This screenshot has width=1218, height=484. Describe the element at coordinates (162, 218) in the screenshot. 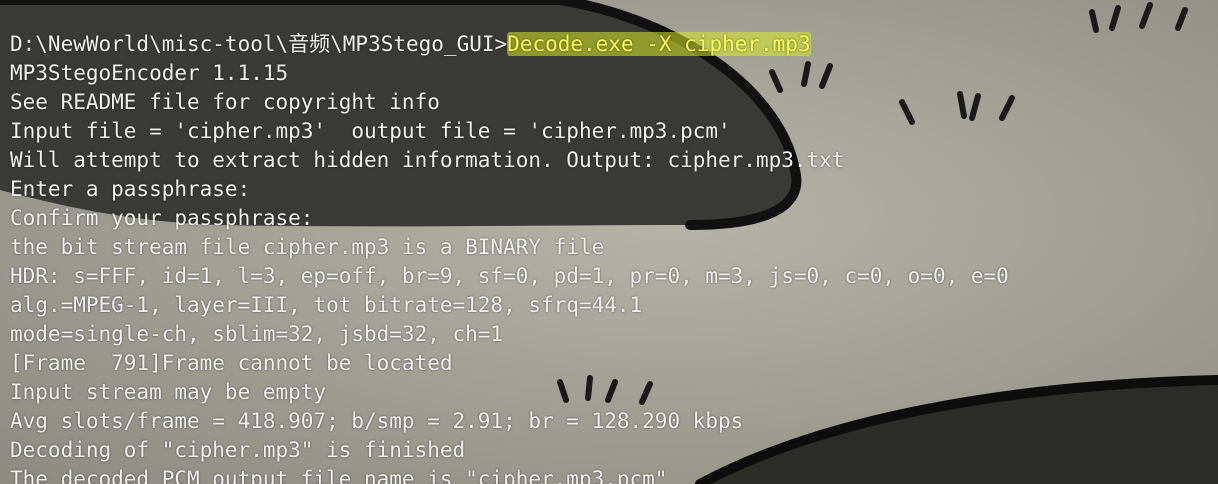

I see `output-line: Confirm your passphrase:` at that location.